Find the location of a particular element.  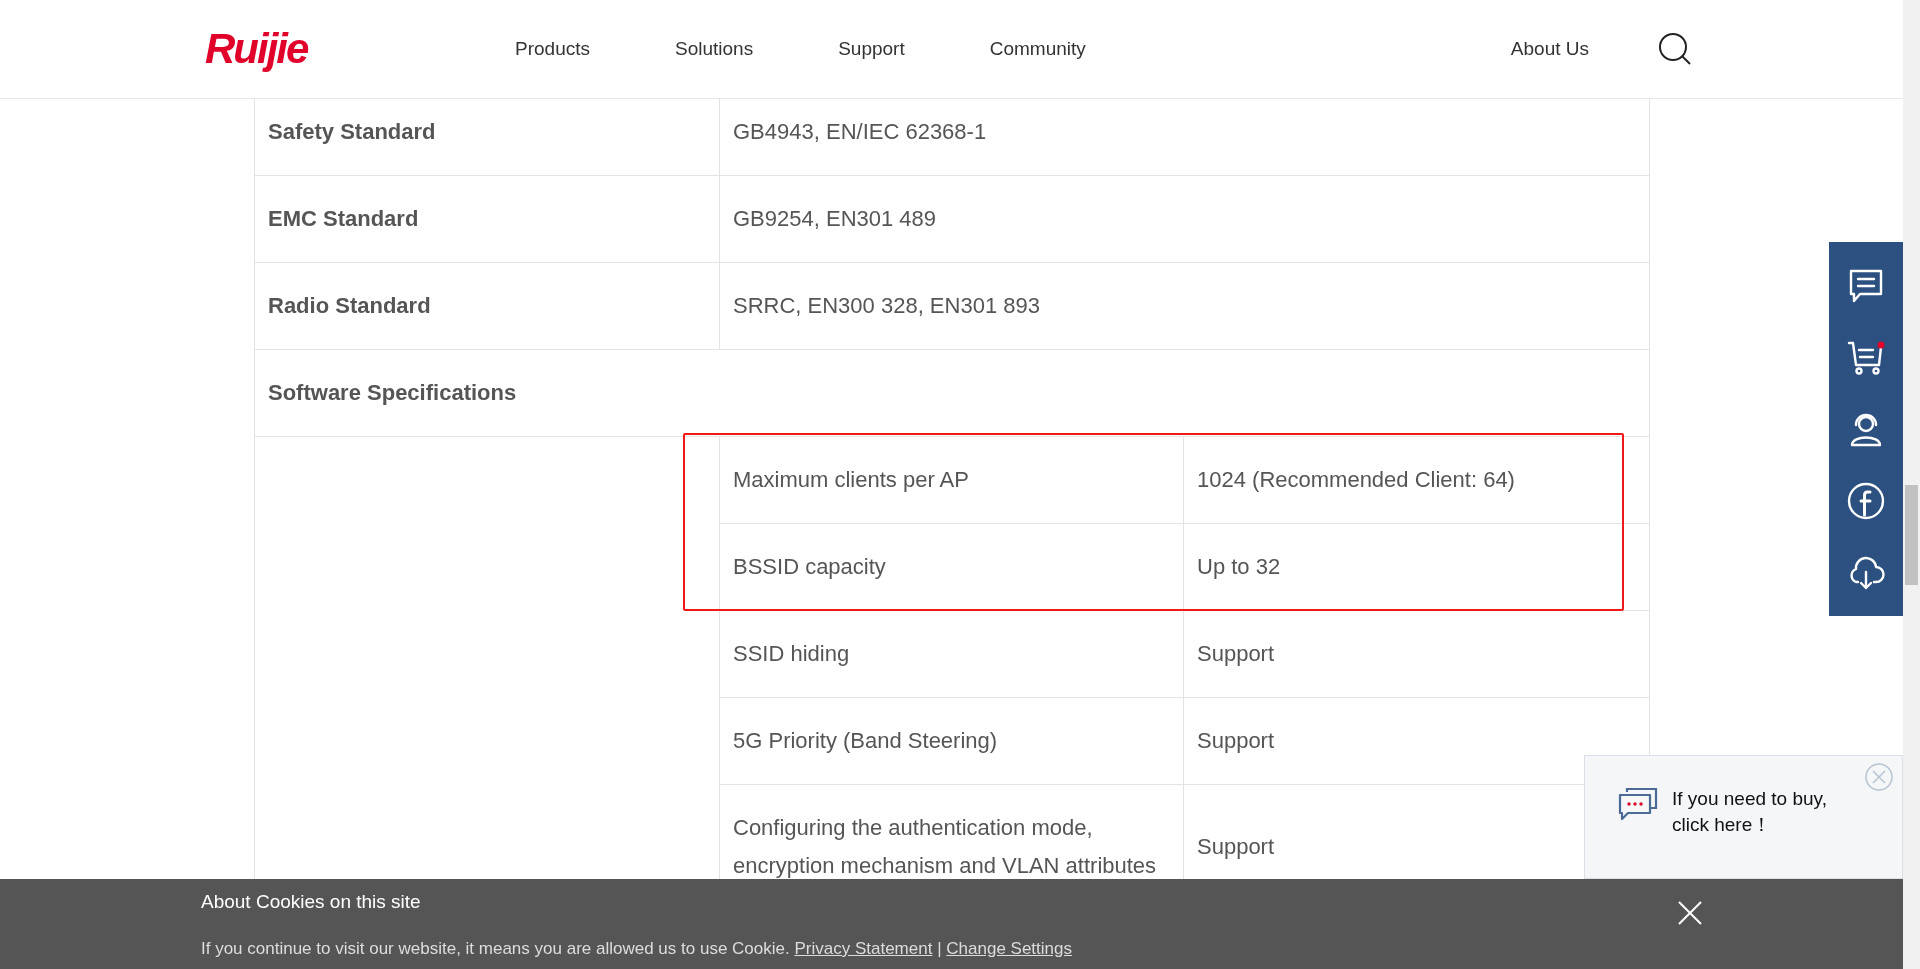

spec-label: EMC Standard is located at coordinates (487, 219).